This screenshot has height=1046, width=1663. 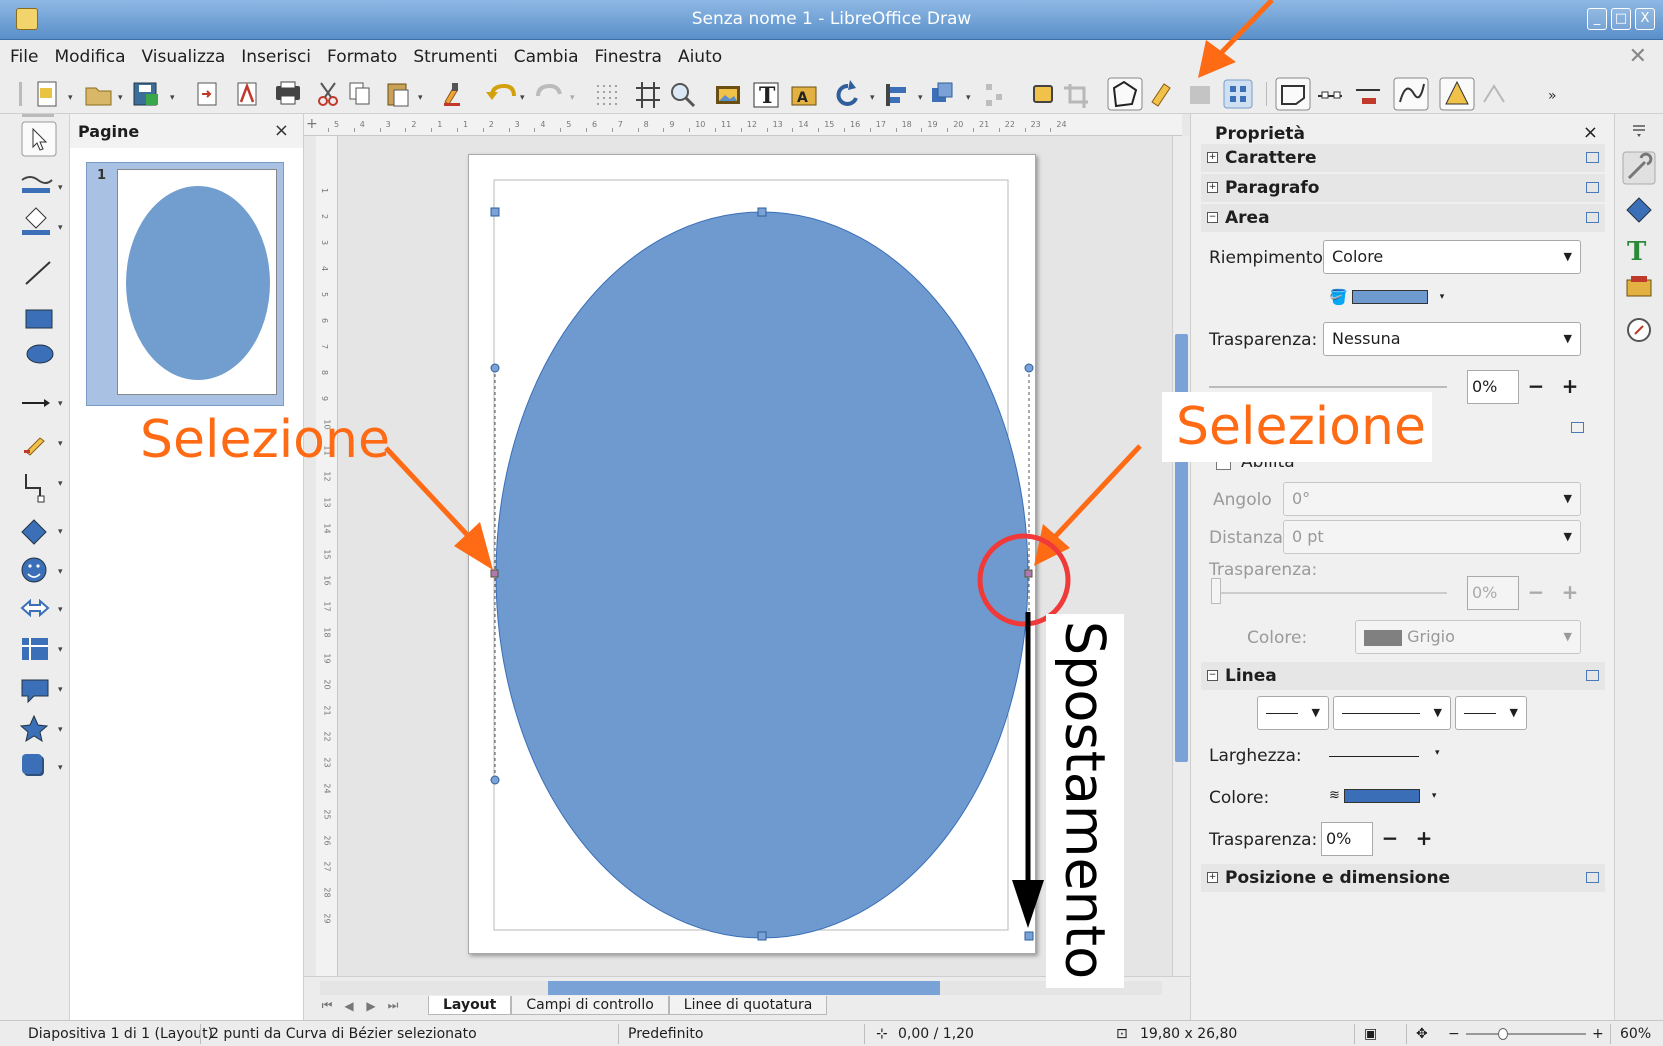 What do you see at coordinates (89, 57) in the screenshot?
I see `menu-modifica: Modifica` at bounding box center [89, 57].